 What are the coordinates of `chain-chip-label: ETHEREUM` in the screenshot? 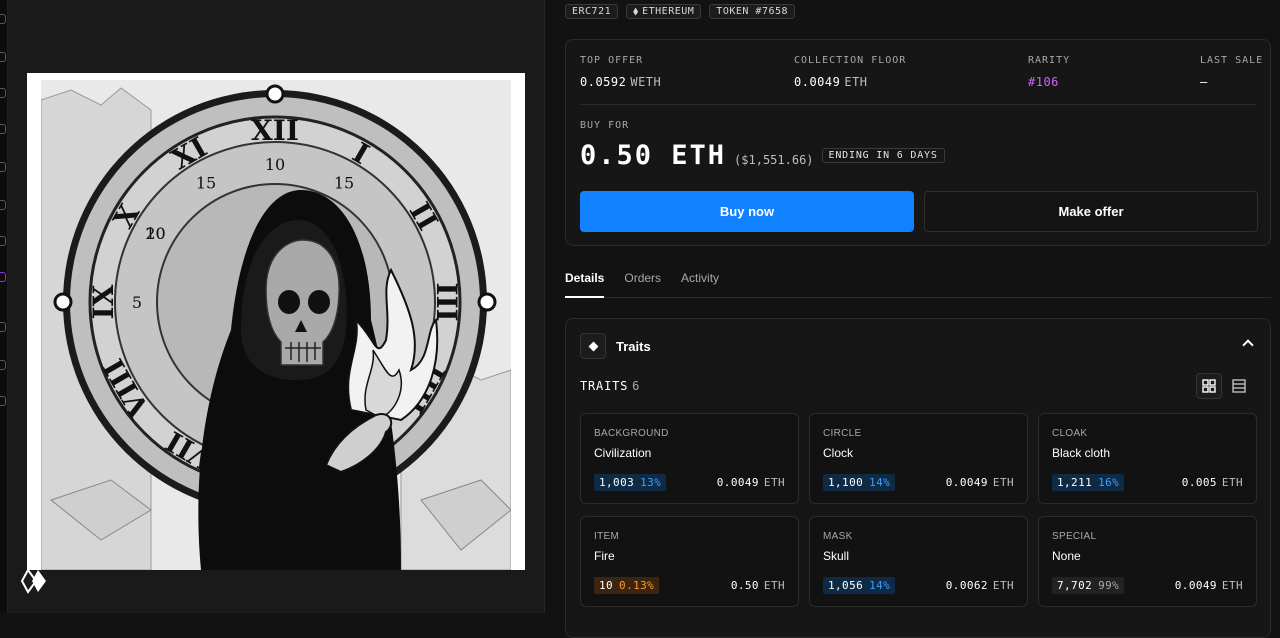 It's located at (668, 11).